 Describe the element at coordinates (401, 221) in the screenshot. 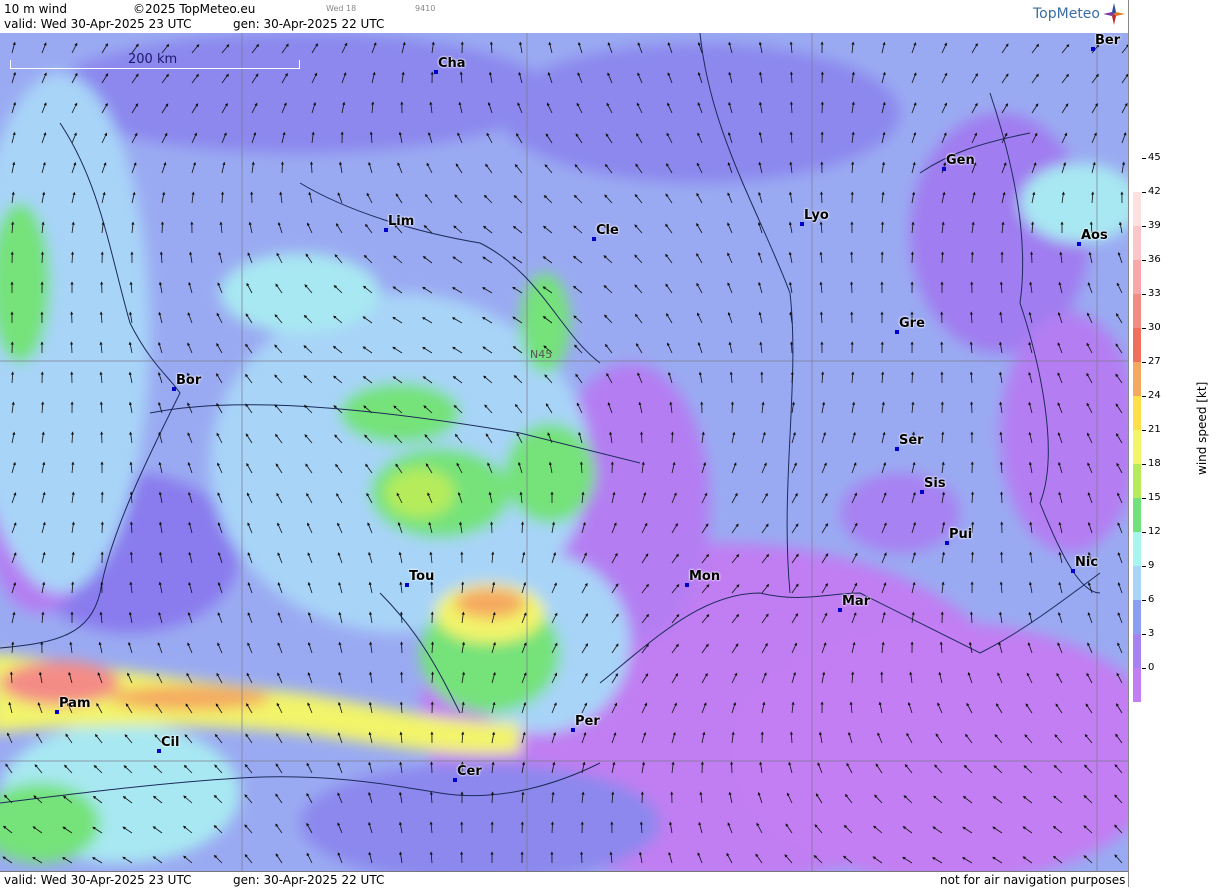

I see `city-label-lim: Lim` at that location.